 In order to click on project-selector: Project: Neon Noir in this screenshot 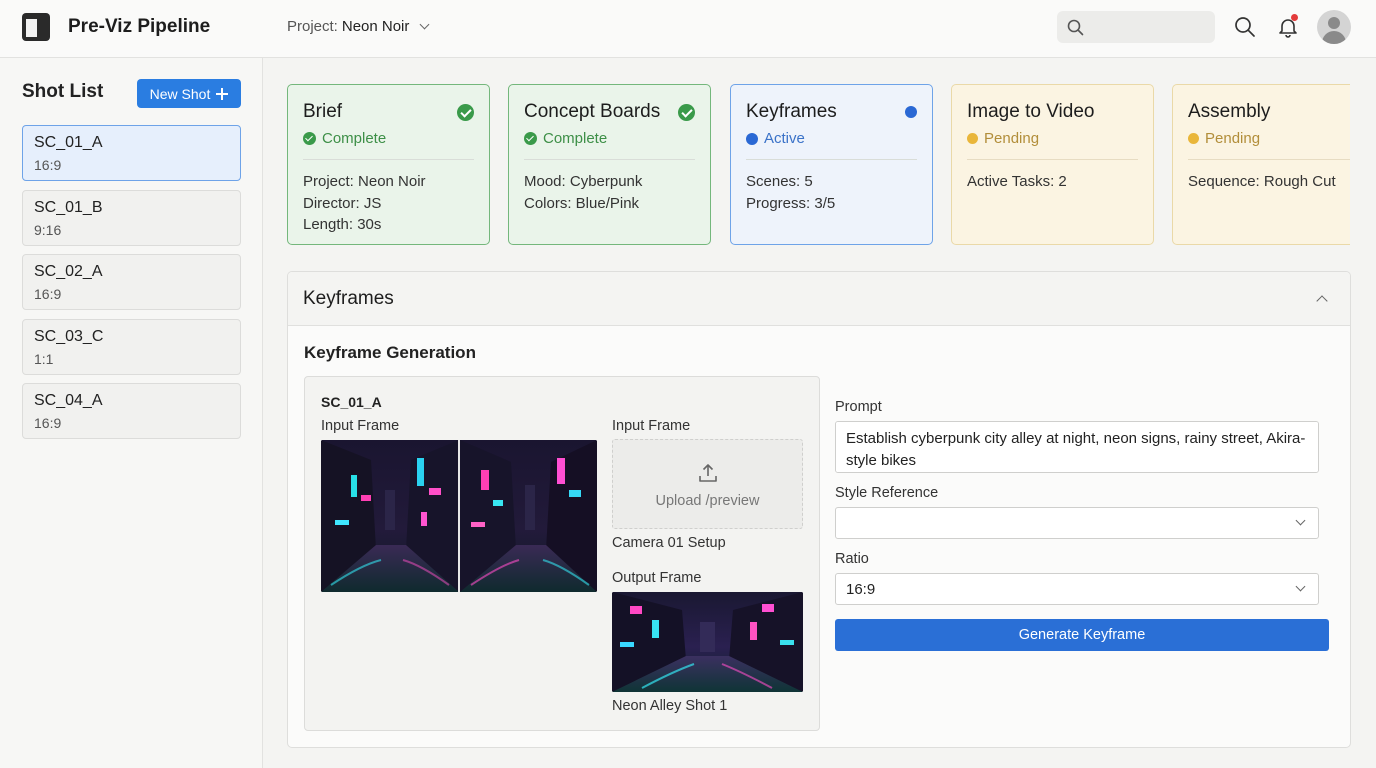, I will do `click(358, 26)`.